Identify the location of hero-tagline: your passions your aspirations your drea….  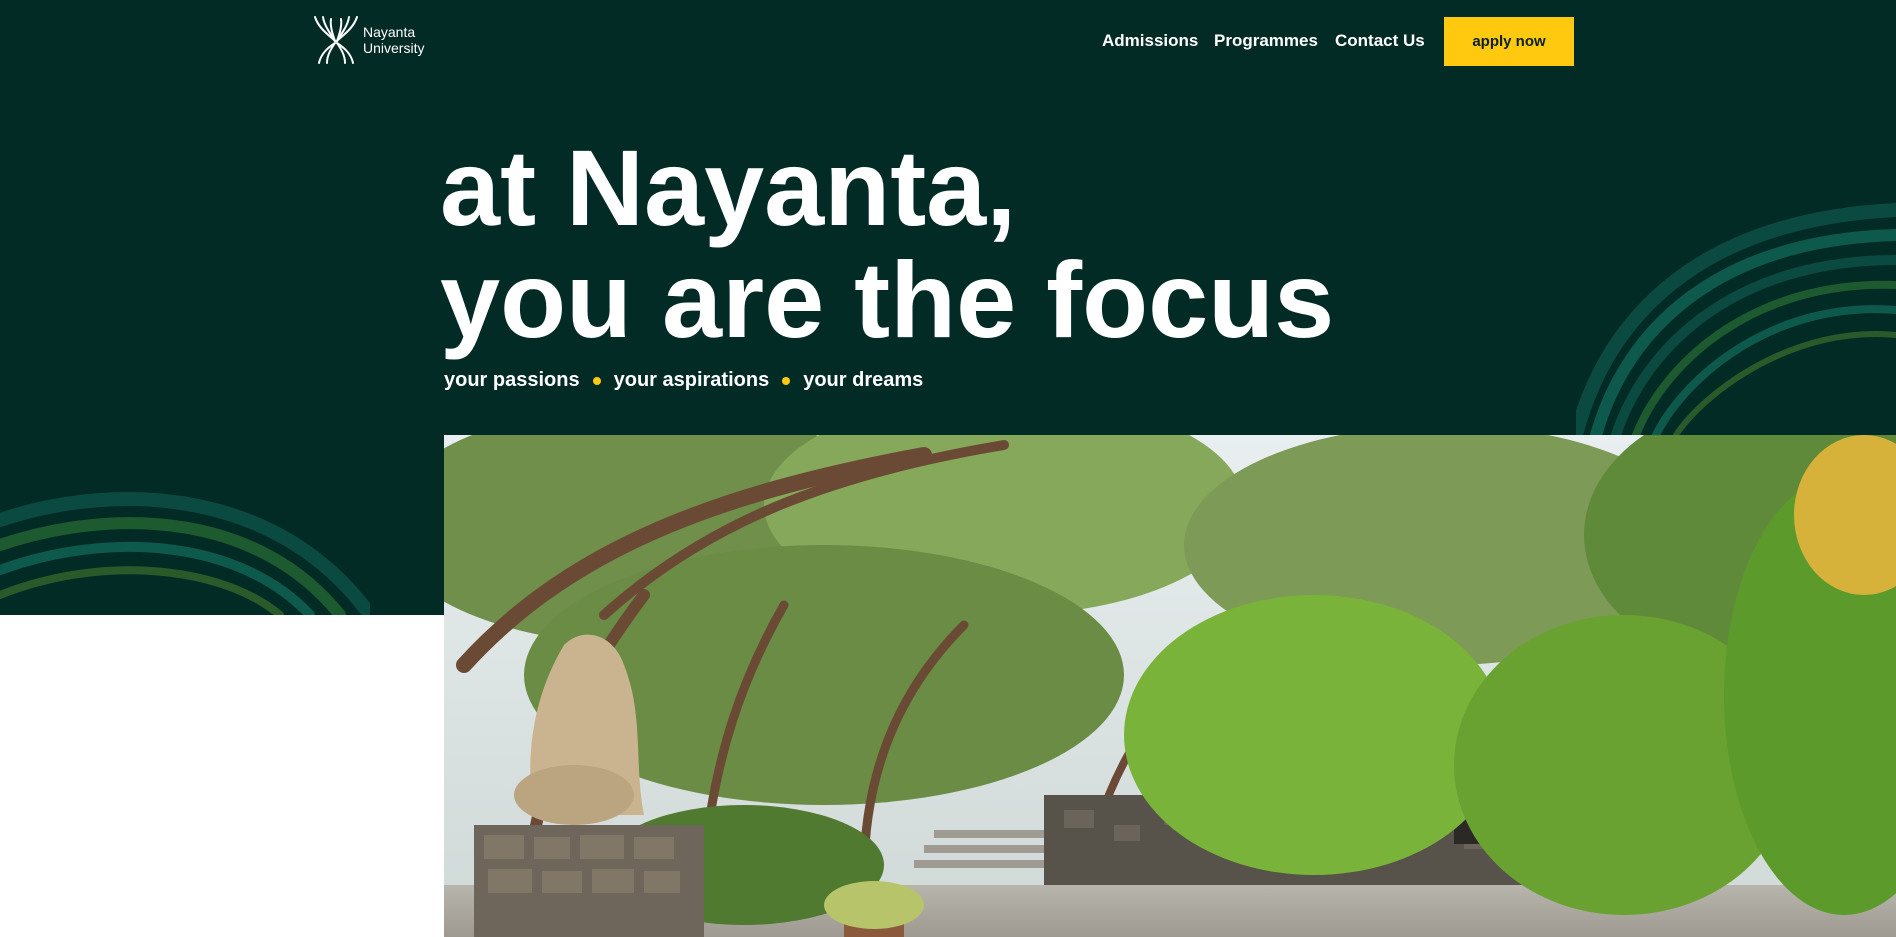
(683, 380).